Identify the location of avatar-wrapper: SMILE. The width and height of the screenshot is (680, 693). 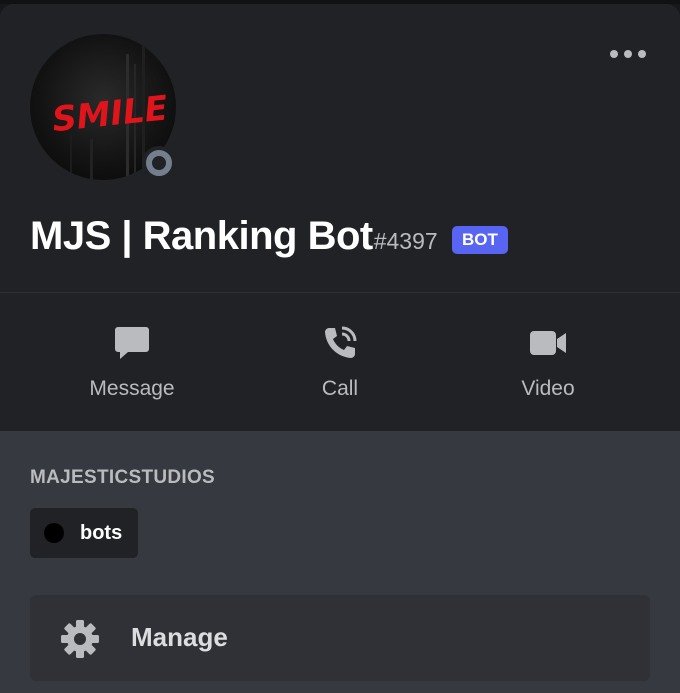
(103, 107).